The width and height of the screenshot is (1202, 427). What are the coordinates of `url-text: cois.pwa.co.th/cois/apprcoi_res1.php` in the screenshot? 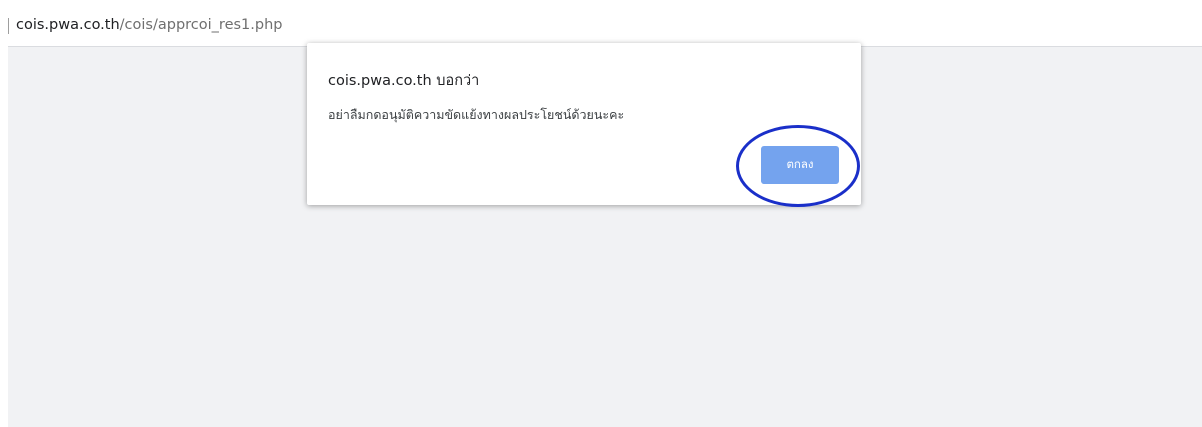 It's located at (149, 25).